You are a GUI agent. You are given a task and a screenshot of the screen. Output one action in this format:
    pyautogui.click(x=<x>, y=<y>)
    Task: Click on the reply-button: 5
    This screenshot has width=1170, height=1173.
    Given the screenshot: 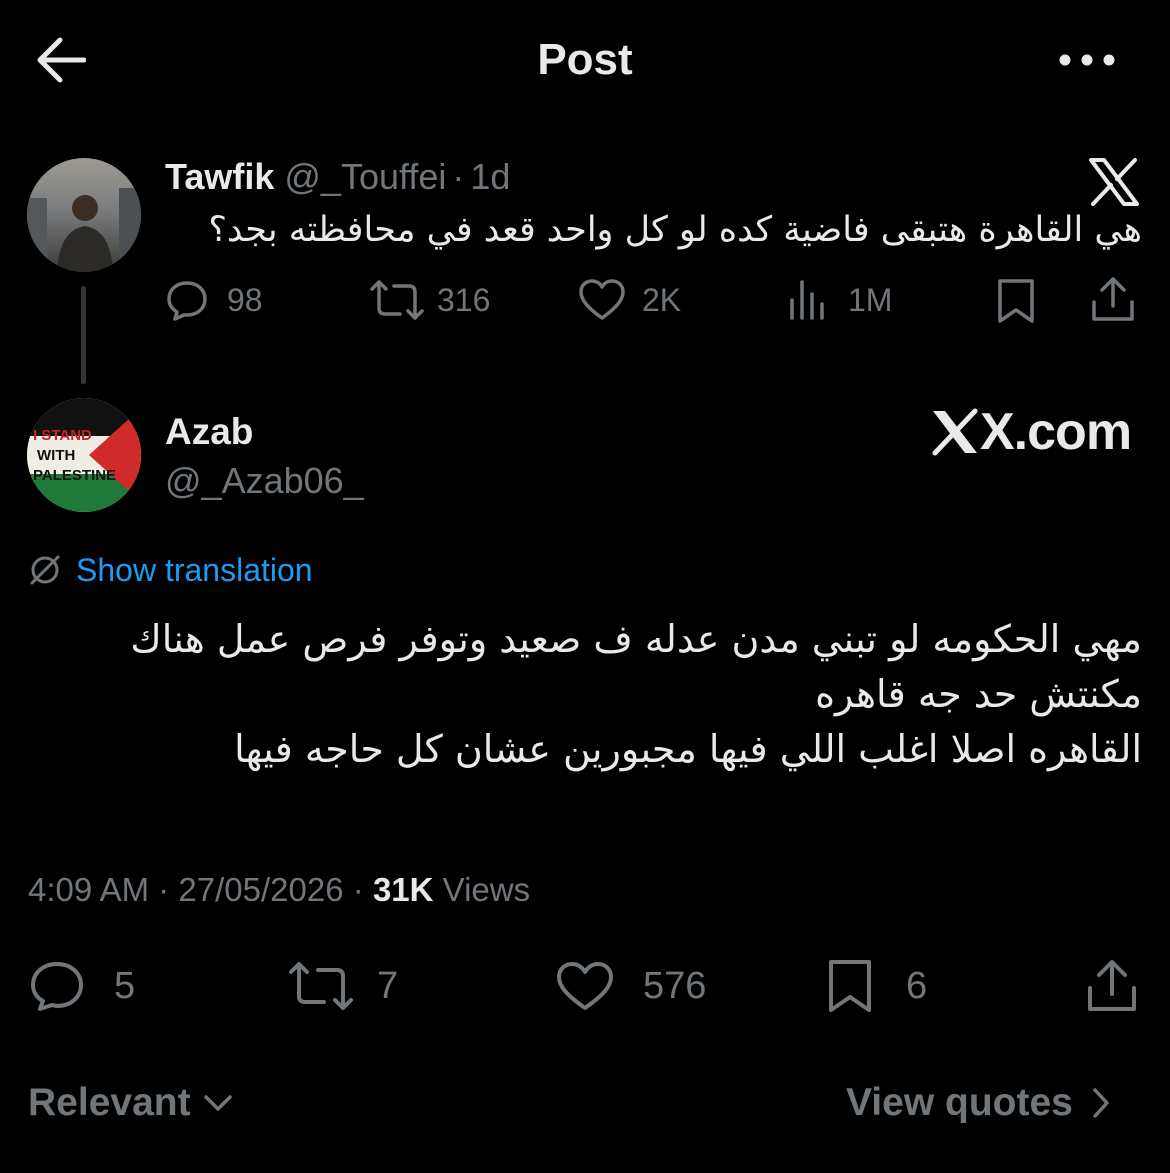 What is the action you would take?
    pyautogui.click(x=81, y=986)
    